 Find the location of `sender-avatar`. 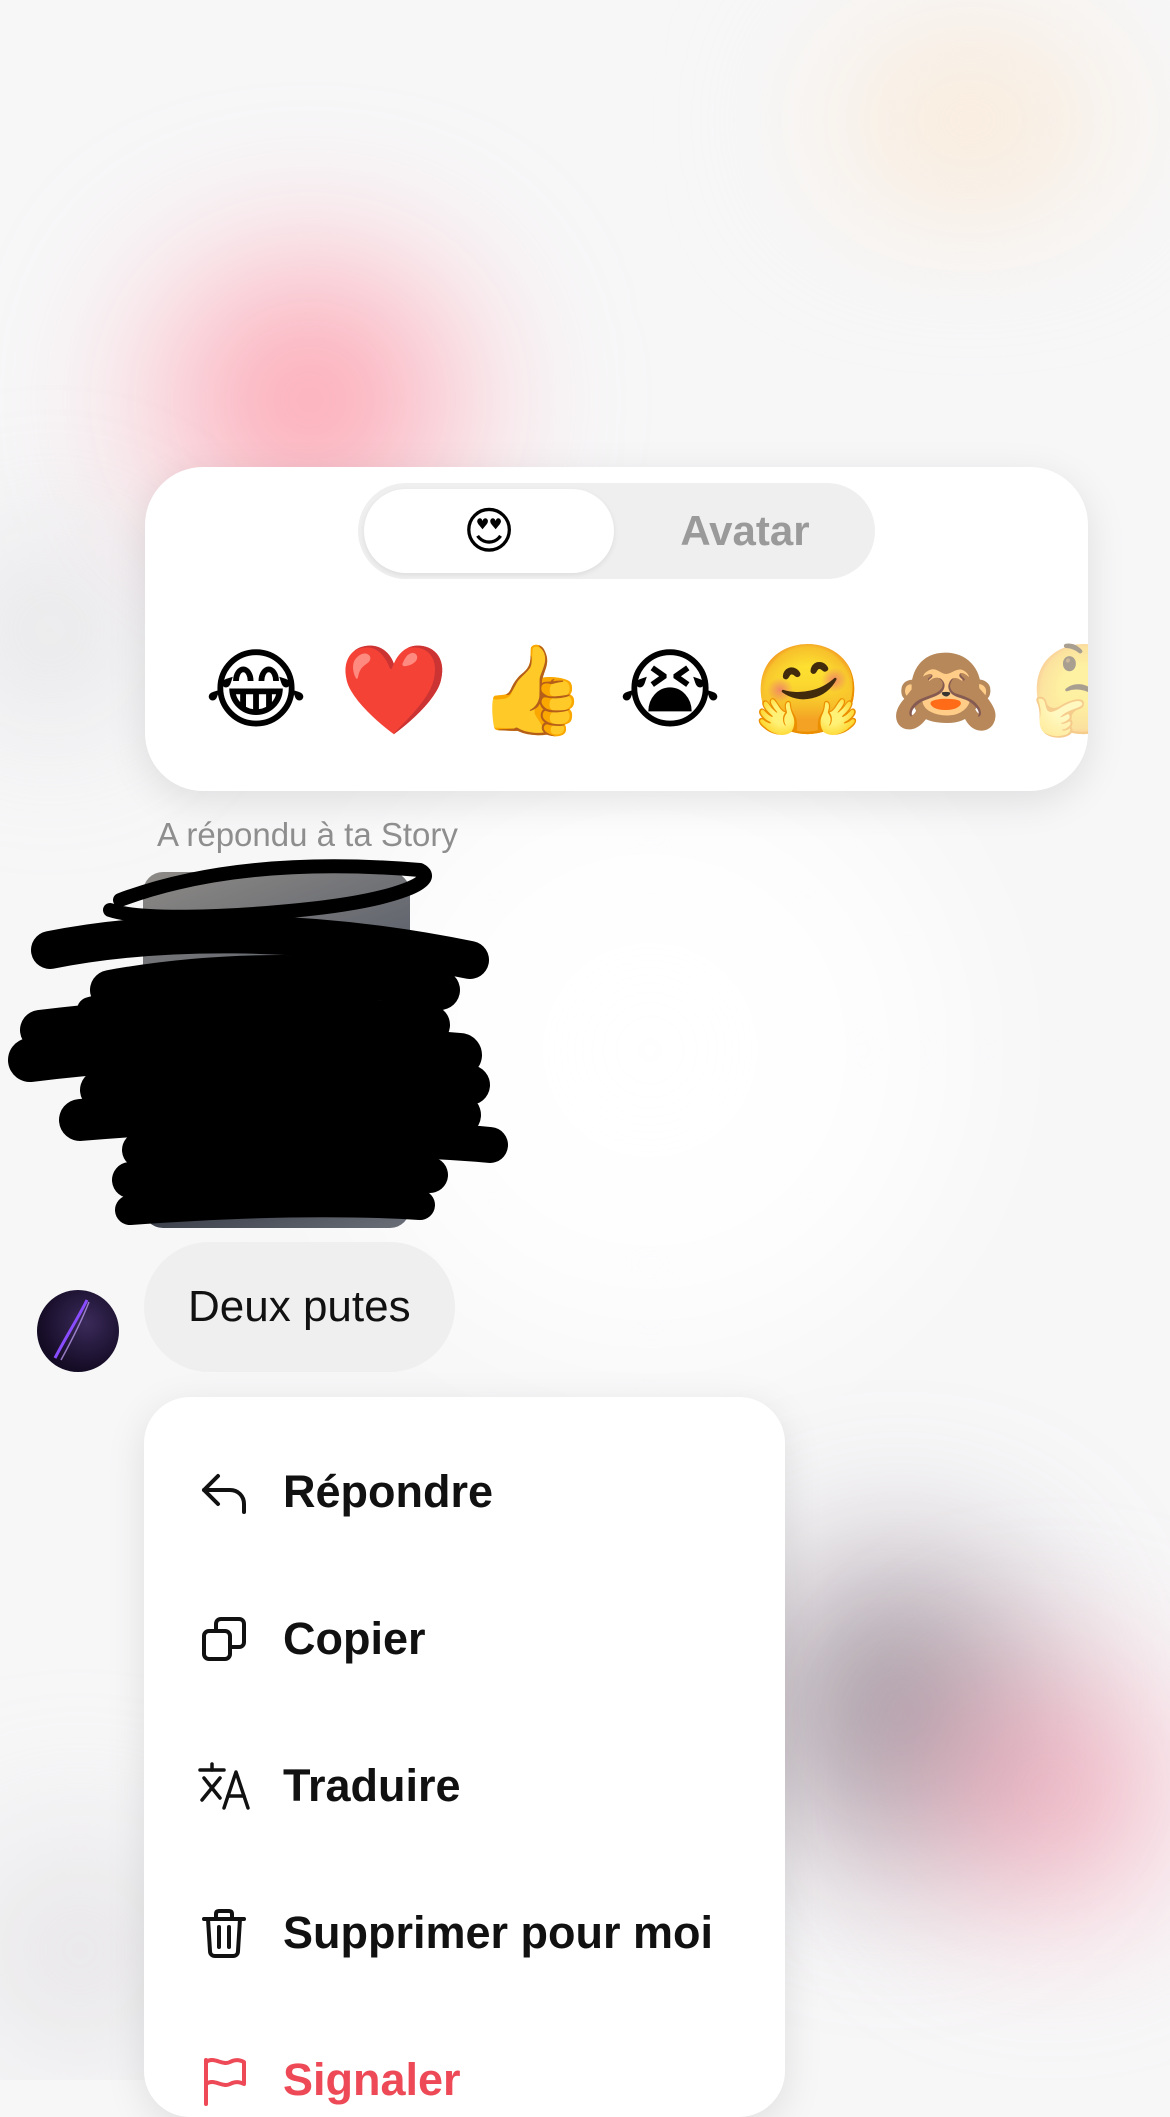

sender-avatar is located at coordinates (78, 1331).